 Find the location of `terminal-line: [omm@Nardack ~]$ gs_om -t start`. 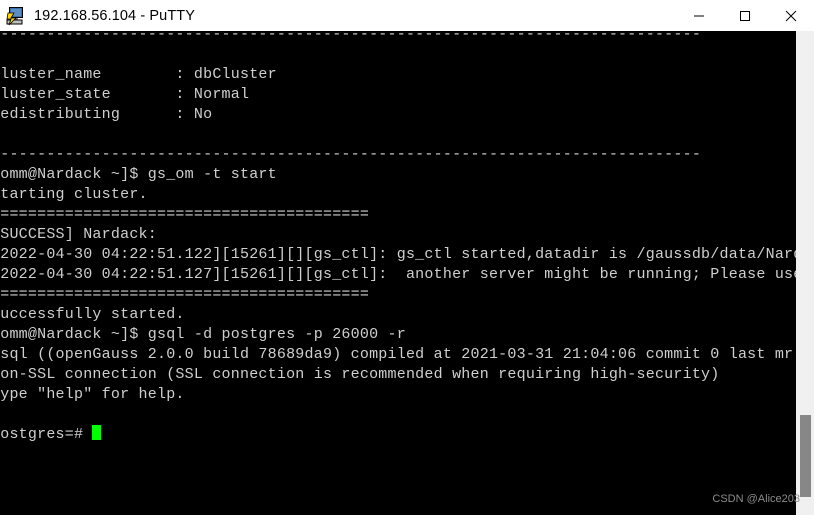

terminal-line: [omm@Nardack ~]$ gs_om -t start is located at coordinates (138, 174).